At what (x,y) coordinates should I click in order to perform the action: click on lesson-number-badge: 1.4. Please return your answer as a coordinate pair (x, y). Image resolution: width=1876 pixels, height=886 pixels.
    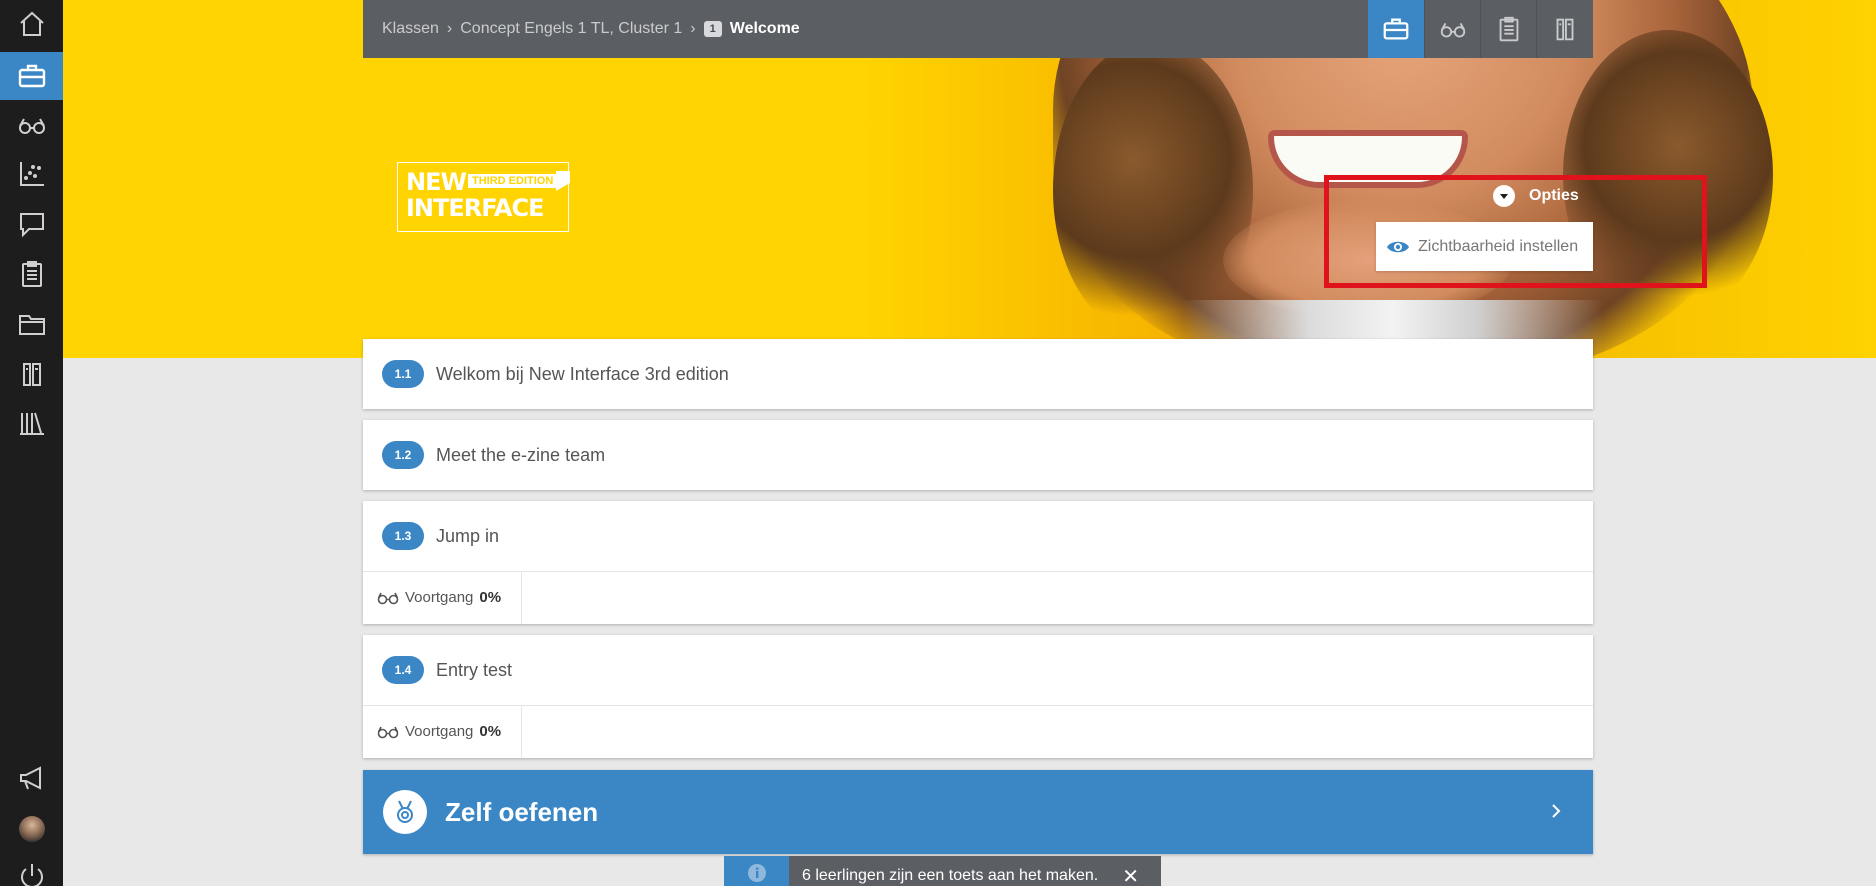
    Looking at the image, I should click on (403, 670).